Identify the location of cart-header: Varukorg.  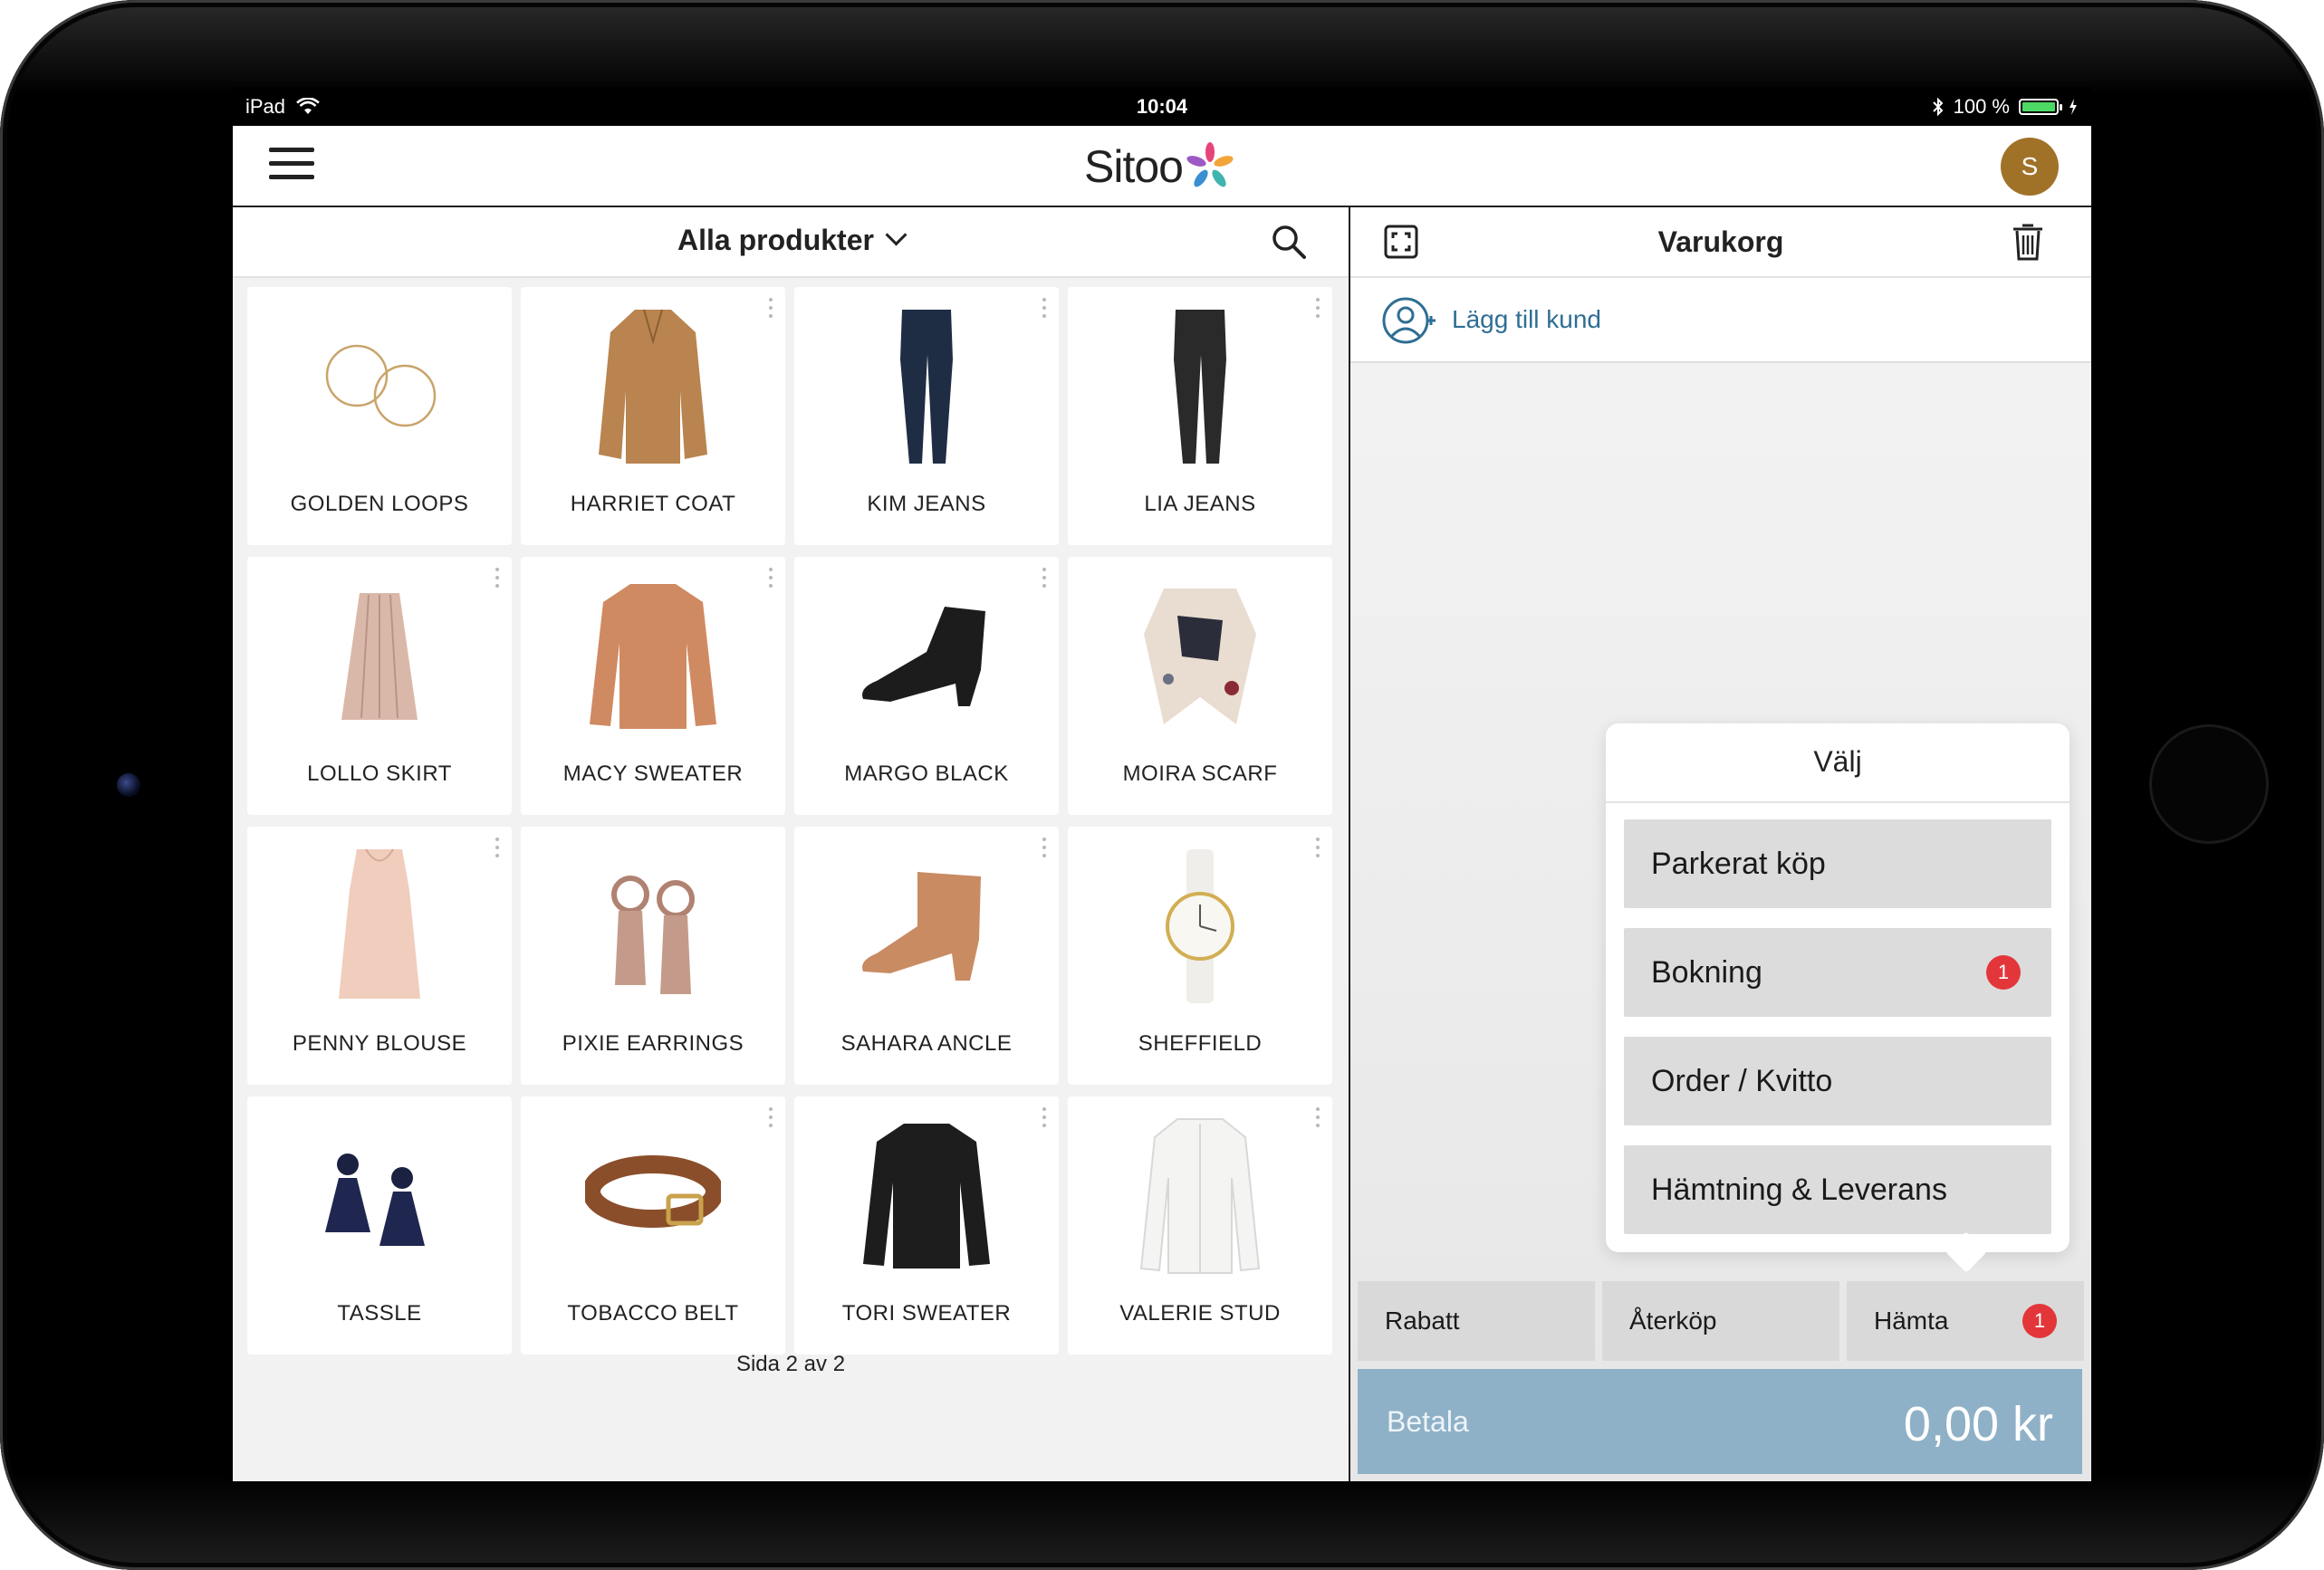
(1721, 242).